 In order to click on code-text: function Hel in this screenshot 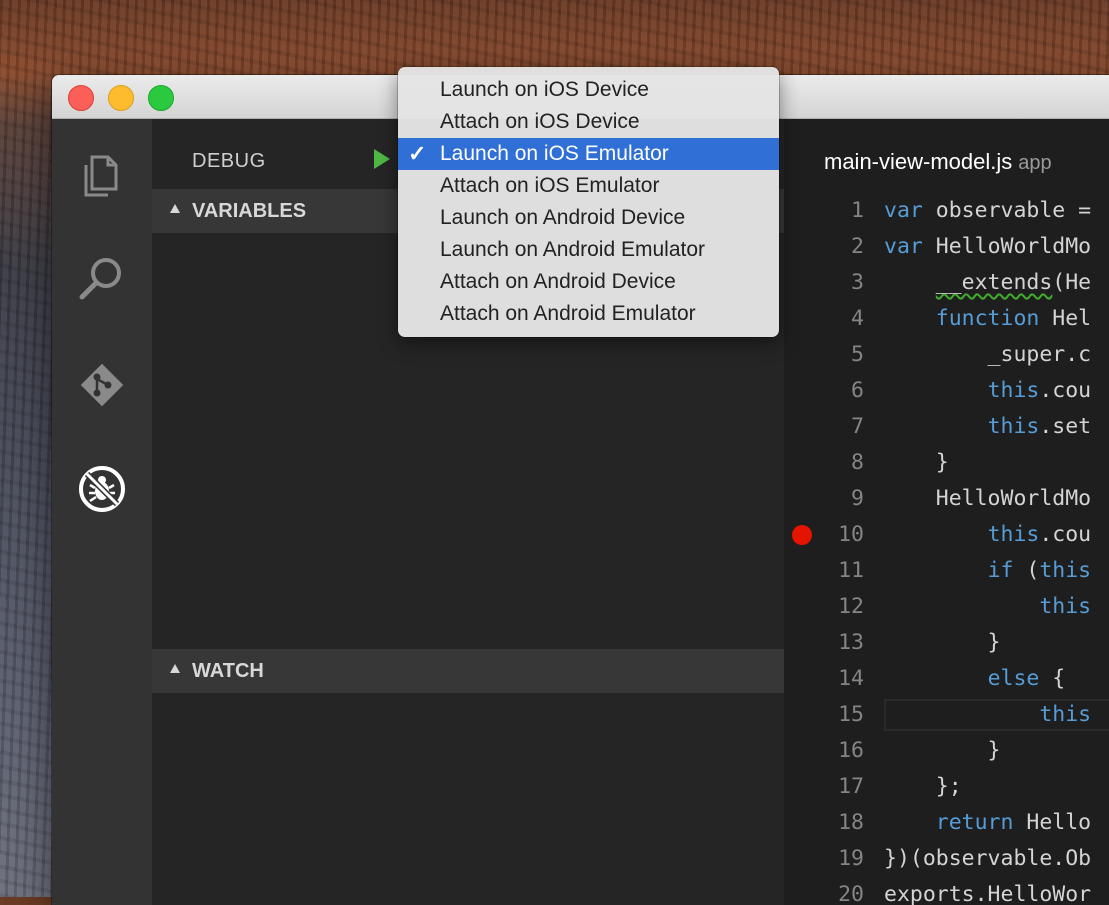, I will do `click(1013, 318)`.